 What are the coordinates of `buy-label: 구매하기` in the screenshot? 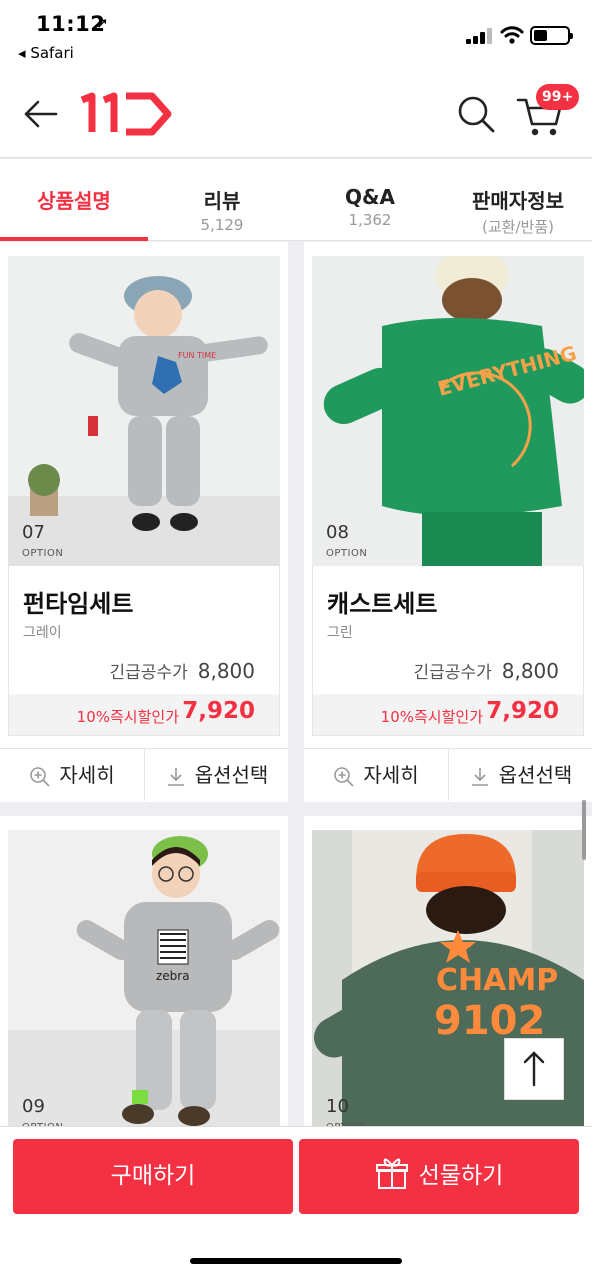 It's located at (153, 1176).